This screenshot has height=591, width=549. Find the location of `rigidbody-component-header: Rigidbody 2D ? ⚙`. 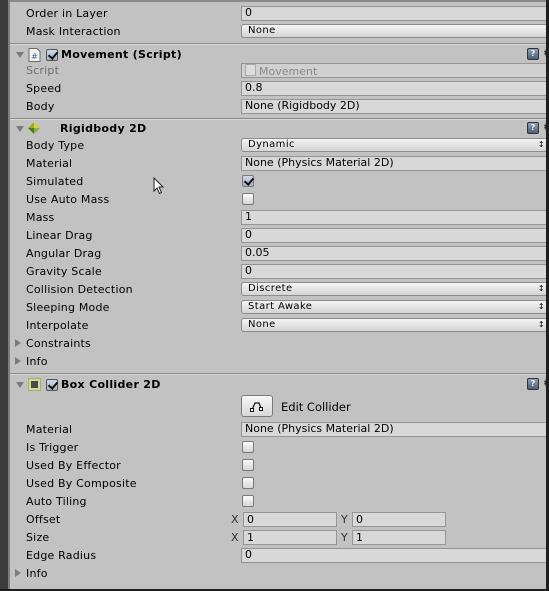

rigidbody-component-header: Rigidbody 2D ? ⚙ is located at coordinates (279, 129).